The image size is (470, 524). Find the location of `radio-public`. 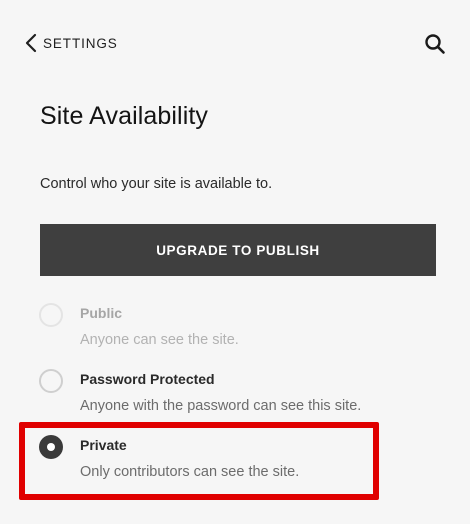

radio-public is located at coordinates (51, 315).